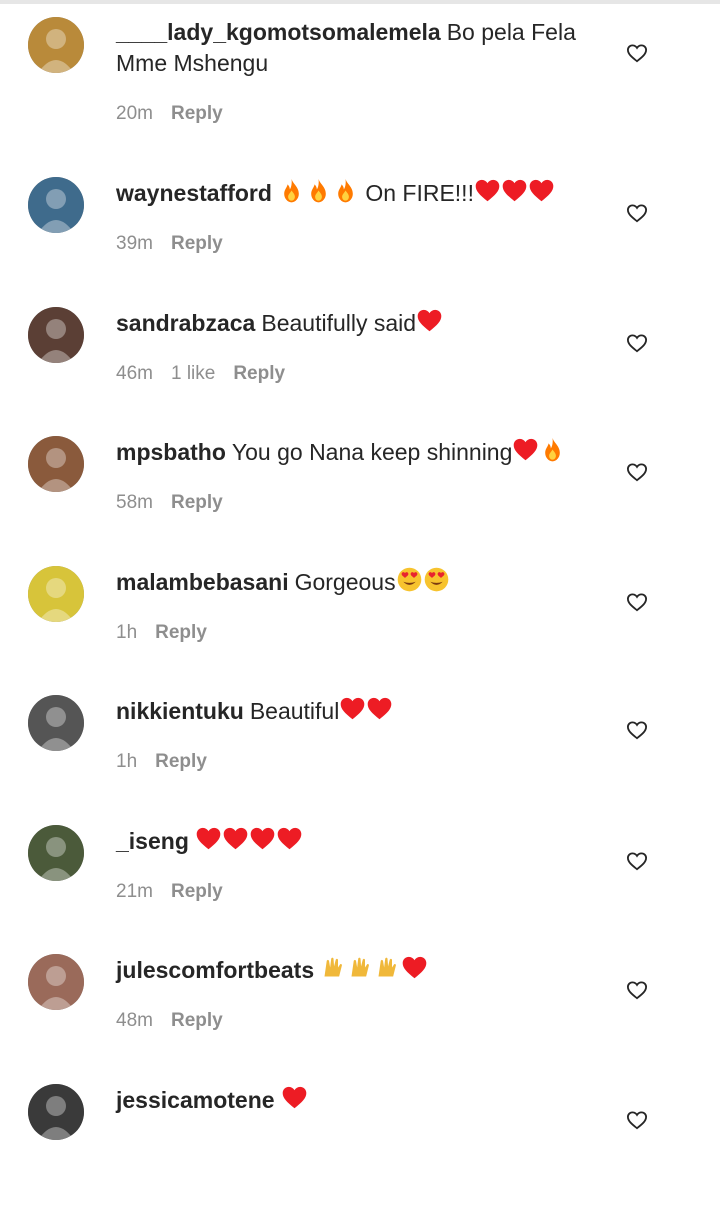 This screenshot has width=720, height=1214. Describe the element at coordinates (134, 1020) in the screenshot. I see `comment-time: 48m` at that location.